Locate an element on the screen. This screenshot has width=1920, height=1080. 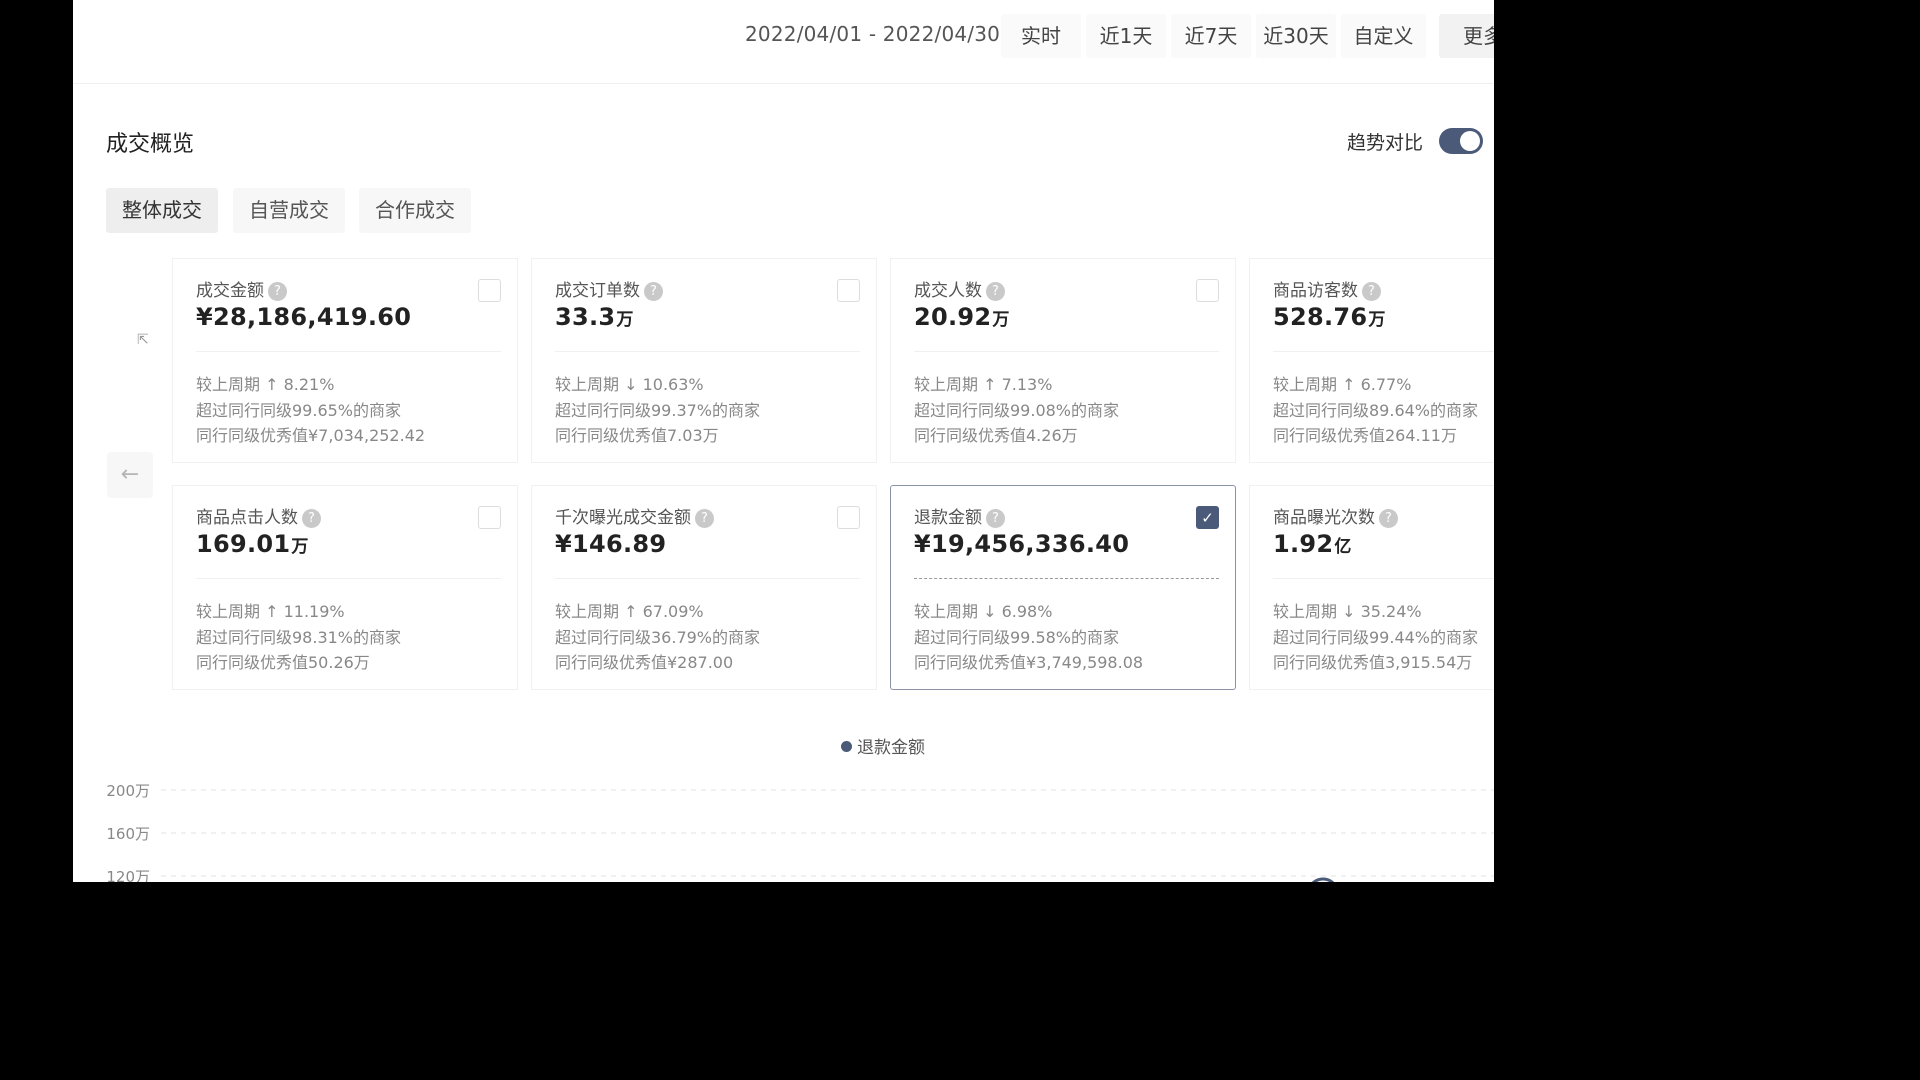
data-point-marker is located at coordinates (1323, 879).